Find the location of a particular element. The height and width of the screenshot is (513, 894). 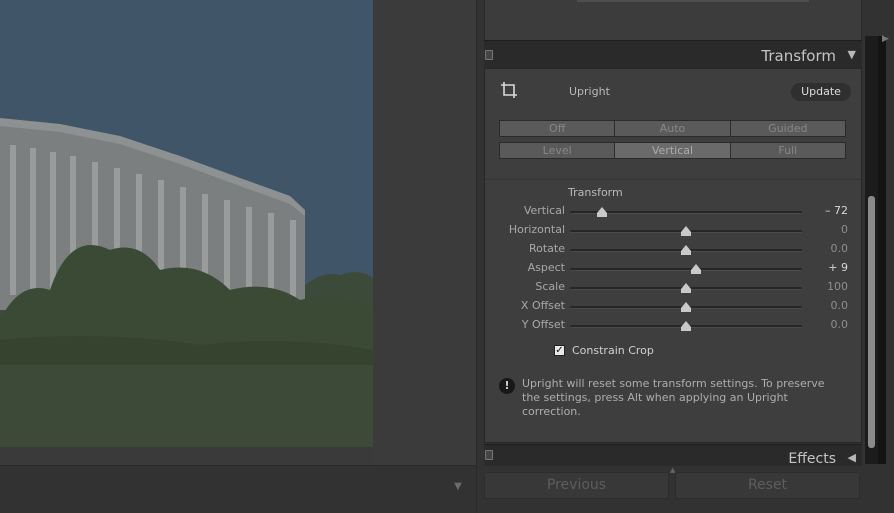

transform-panel-header: Transform ▼ is located at coordinates (673, 54).